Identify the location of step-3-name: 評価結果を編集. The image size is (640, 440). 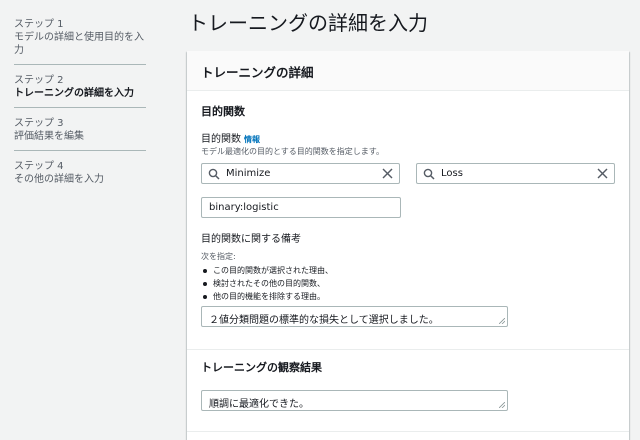
(80, 136).